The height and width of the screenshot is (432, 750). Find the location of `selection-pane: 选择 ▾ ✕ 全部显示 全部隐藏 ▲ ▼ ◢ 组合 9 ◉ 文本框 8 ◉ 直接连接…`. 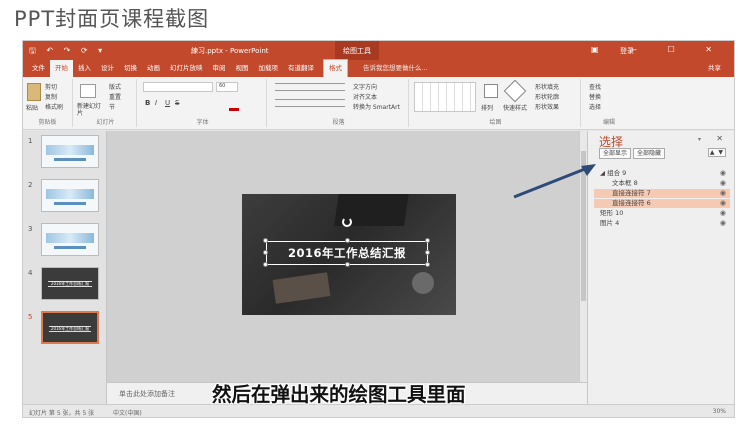

selection-pane: 选择 ▾ ✕ 全部显示 全部隐藏 ▲ ▼ ◢ 组合 9 ◉ 文本框 8 ◉ 直接连接… is located at coordinates (660, 267).